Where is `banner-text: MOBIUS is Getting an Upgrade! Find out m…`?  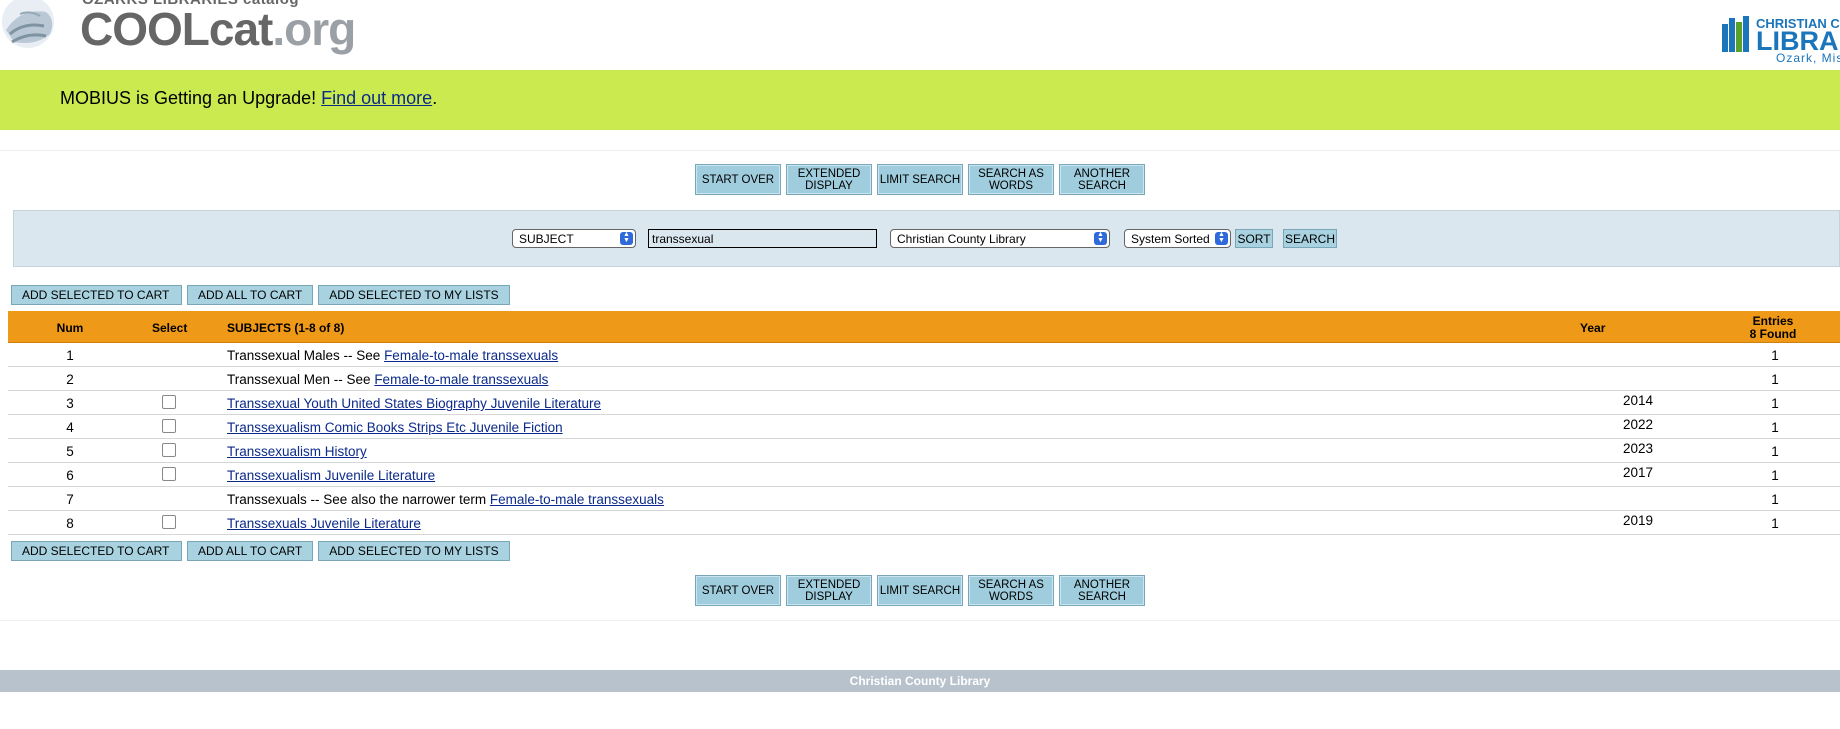
banner-text: MOBIUS is Getting an Upgrade! Find out m… is located at coordinates (248, 98).